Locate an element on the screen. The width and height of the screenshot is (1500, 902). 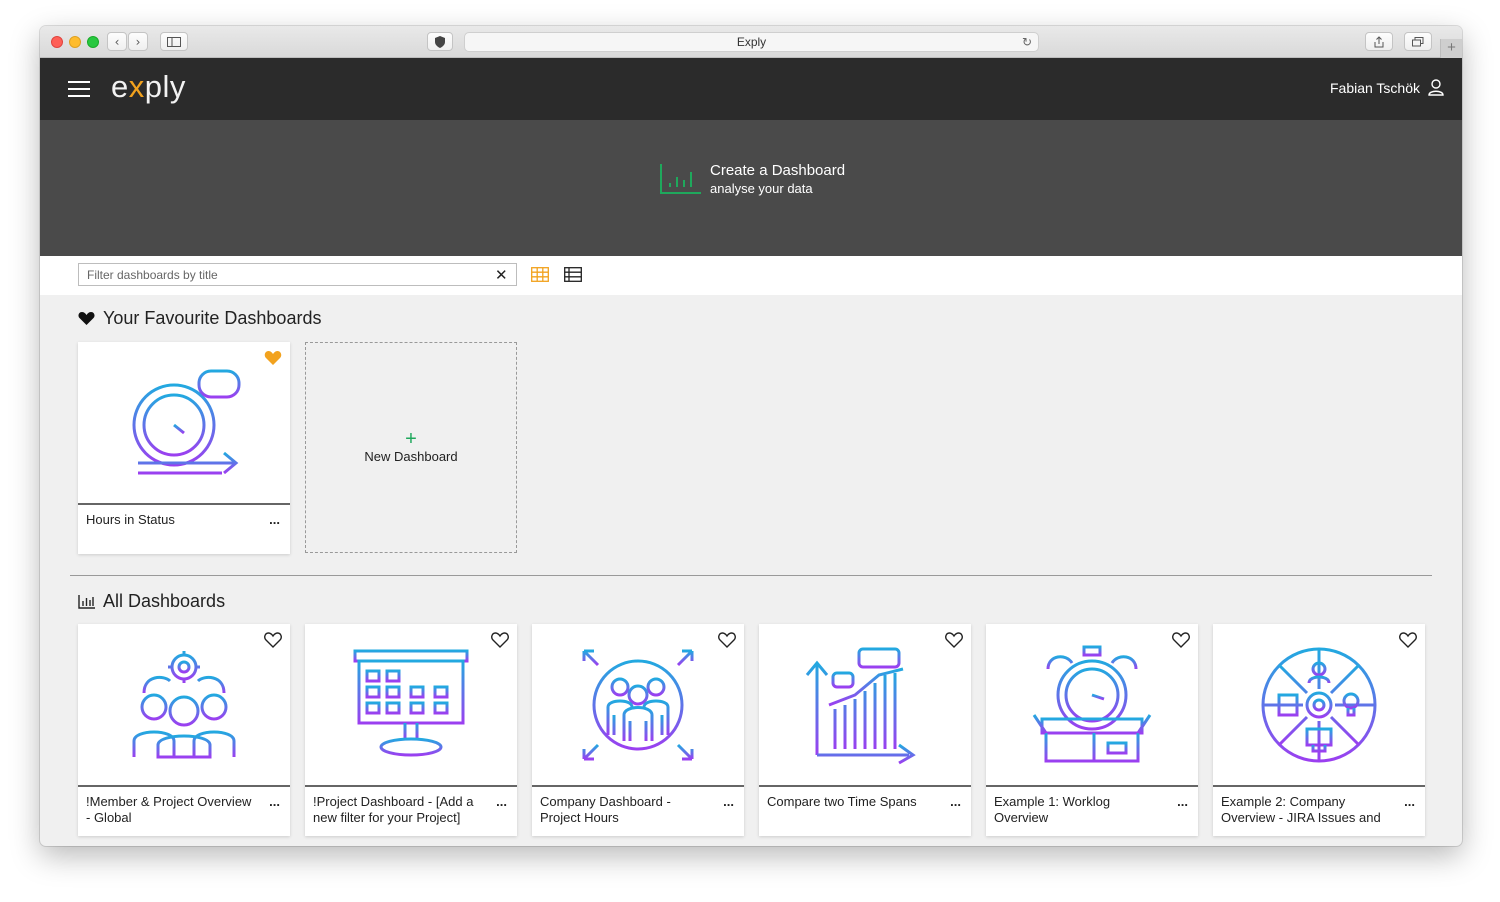
clock-arrow-icon is located at coordinates (186, 421).